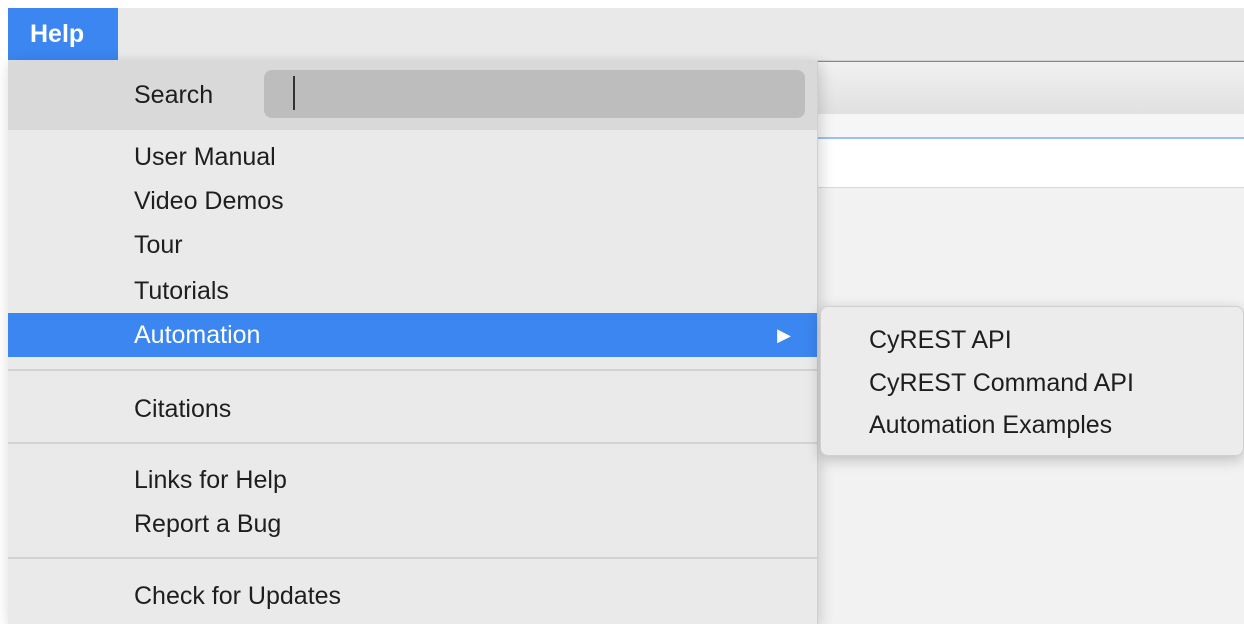 Image resolution: width=1244 pixels, height=624 pixels. What do you see at coordinates (412, 335) in the screenshot?
I see `menu-item-automation: Automation ▶` at bounding box center [412, 335].